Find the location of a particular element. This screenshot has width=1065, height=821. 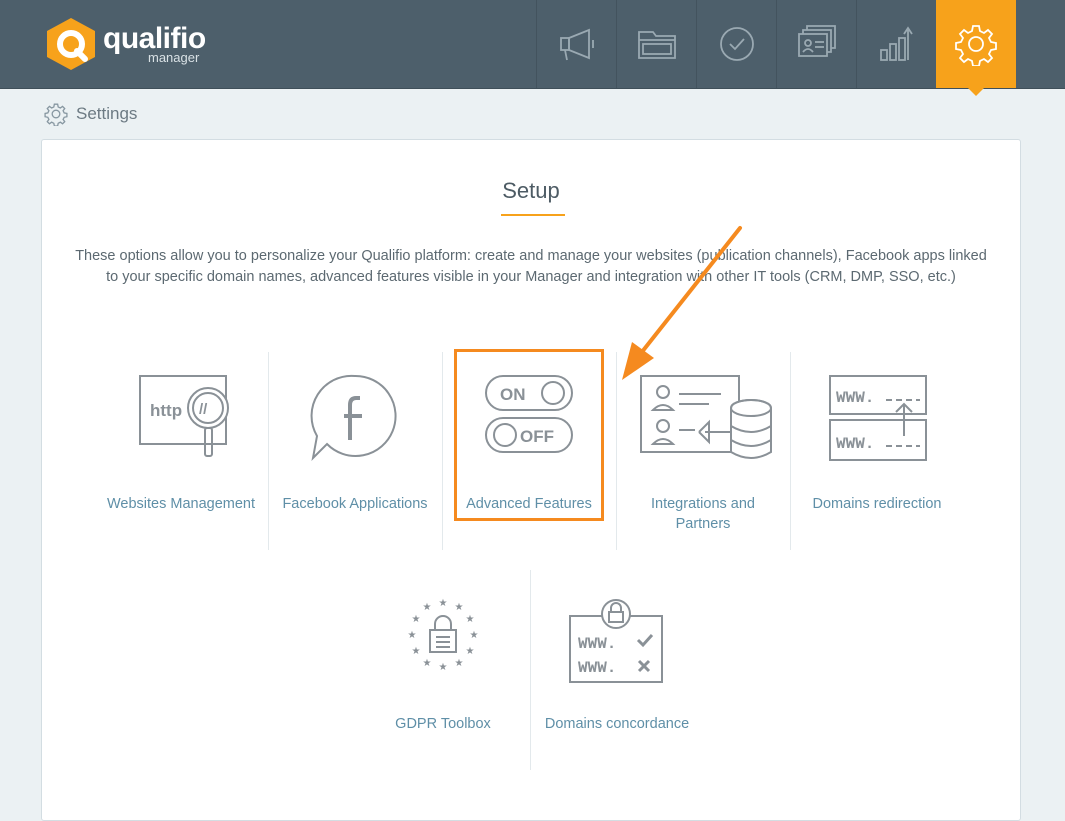

page-title: Setup is located at coordinates (531, 190).